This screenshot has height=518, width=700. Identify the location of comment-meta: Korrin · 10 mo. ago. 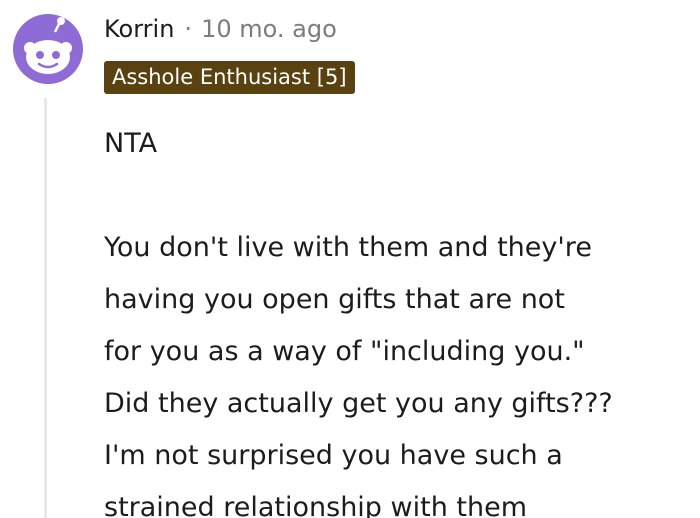
(220, 29).